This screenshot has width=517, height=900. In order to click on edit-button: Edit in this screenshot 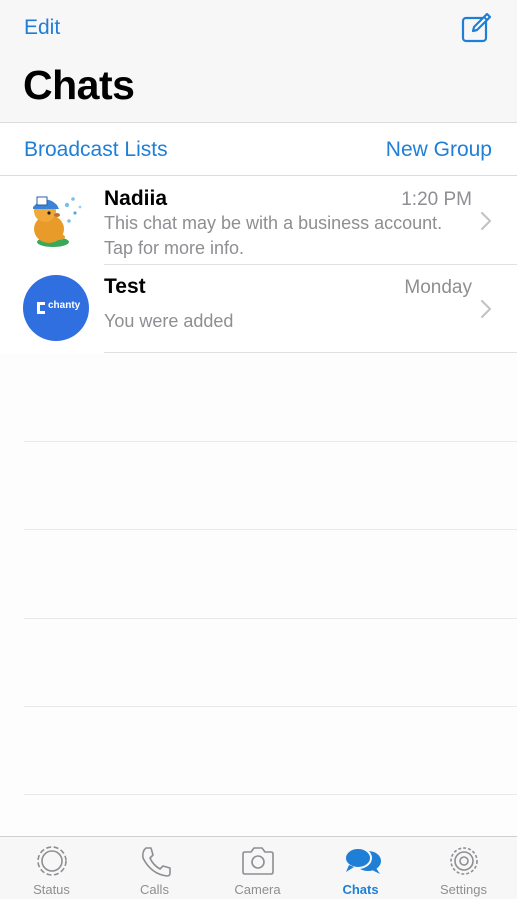, I will do `click(42, 28)`.